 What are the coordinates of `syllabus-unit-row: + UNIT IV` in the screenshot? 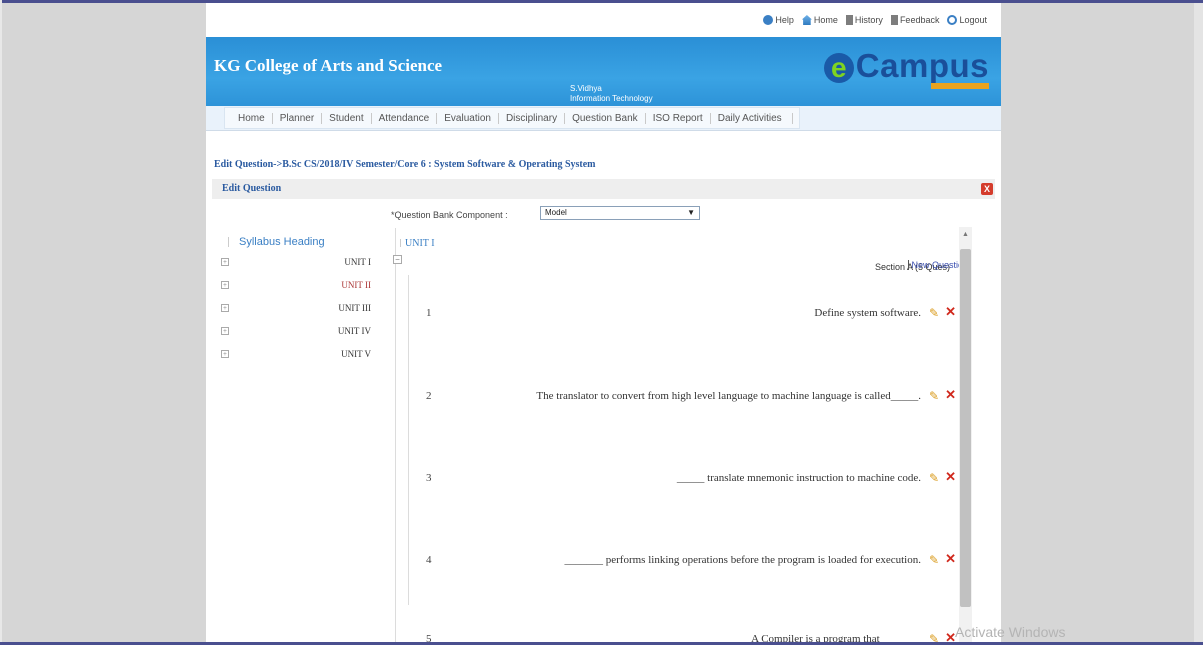 It's located at (301, 333).